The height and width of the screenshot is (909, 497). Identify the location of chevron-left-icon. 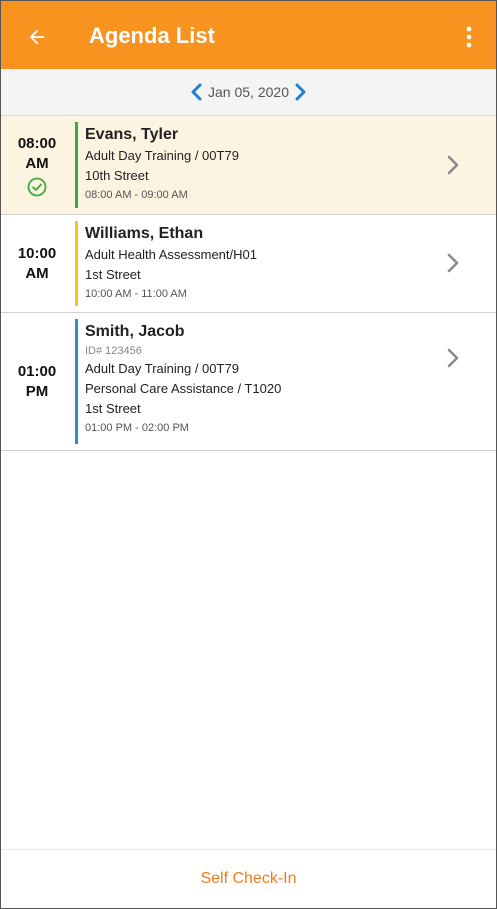
(196, 92).